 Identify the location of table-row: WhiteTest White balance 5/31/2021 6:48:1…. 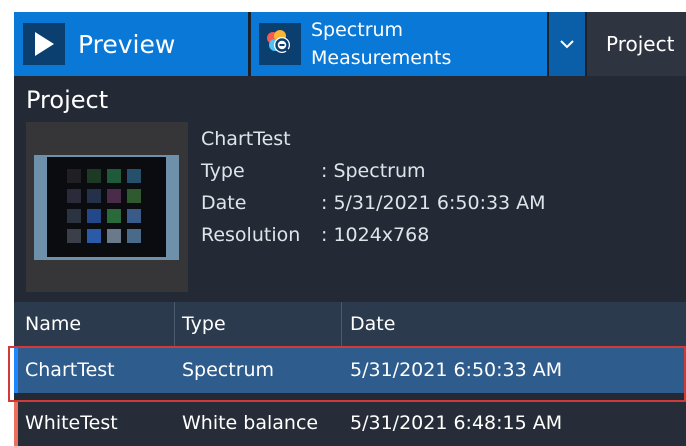
(350, 423).